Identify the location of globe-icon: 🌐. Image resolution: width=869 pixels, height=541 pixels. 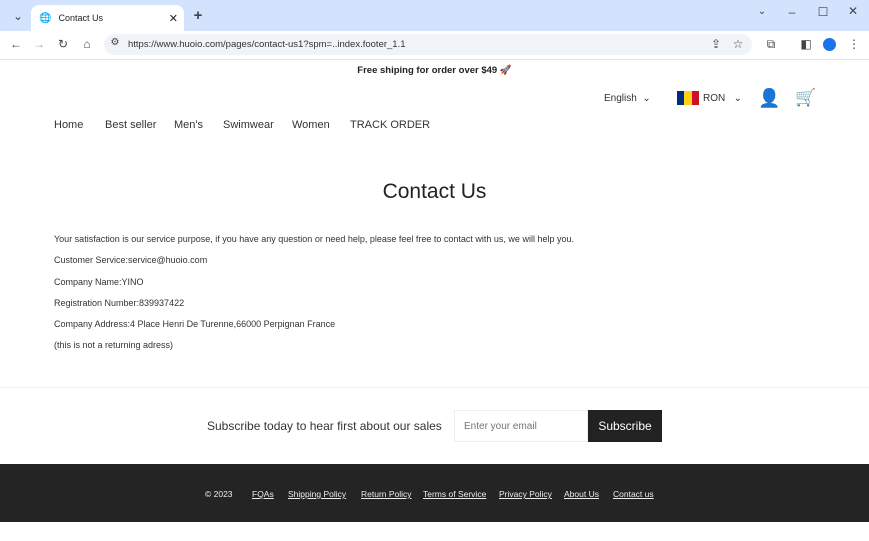
(45, 18).